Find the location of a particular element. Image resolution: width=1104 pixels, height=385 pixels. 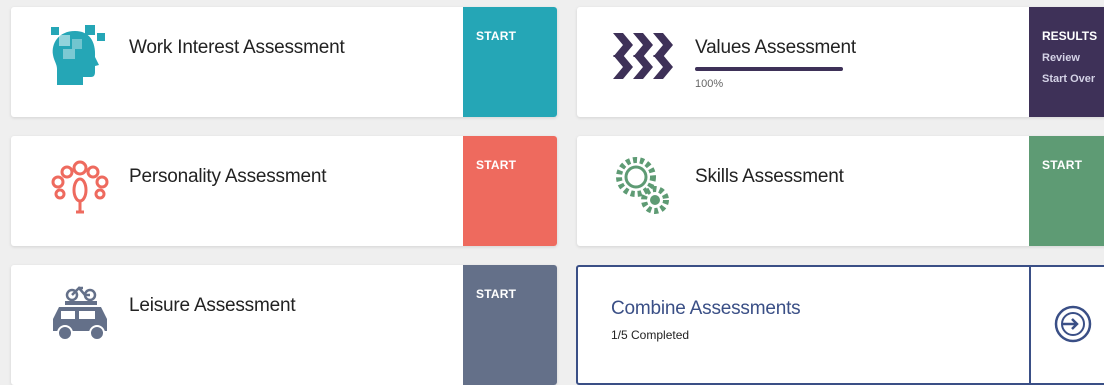

head-puzzle-icon is located at coordinates (80, 56).